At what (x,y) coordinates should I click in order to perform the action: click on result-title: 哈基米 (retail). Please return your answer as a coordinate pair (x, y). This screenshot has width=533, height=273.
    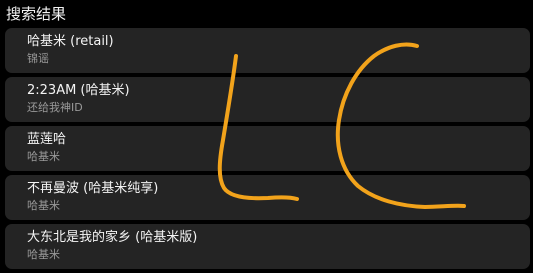
    Looking at the image, I should click on (70, 41).